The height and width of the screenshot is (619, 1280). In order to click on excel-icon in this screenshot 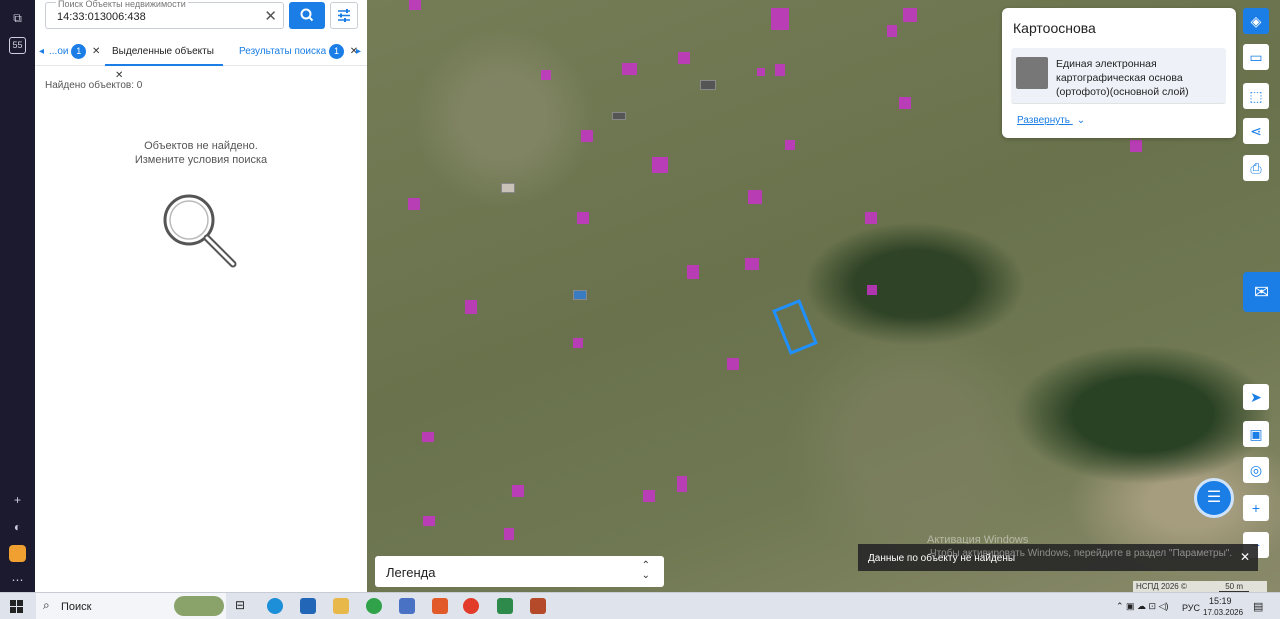, I will do `click(505, 606)`.